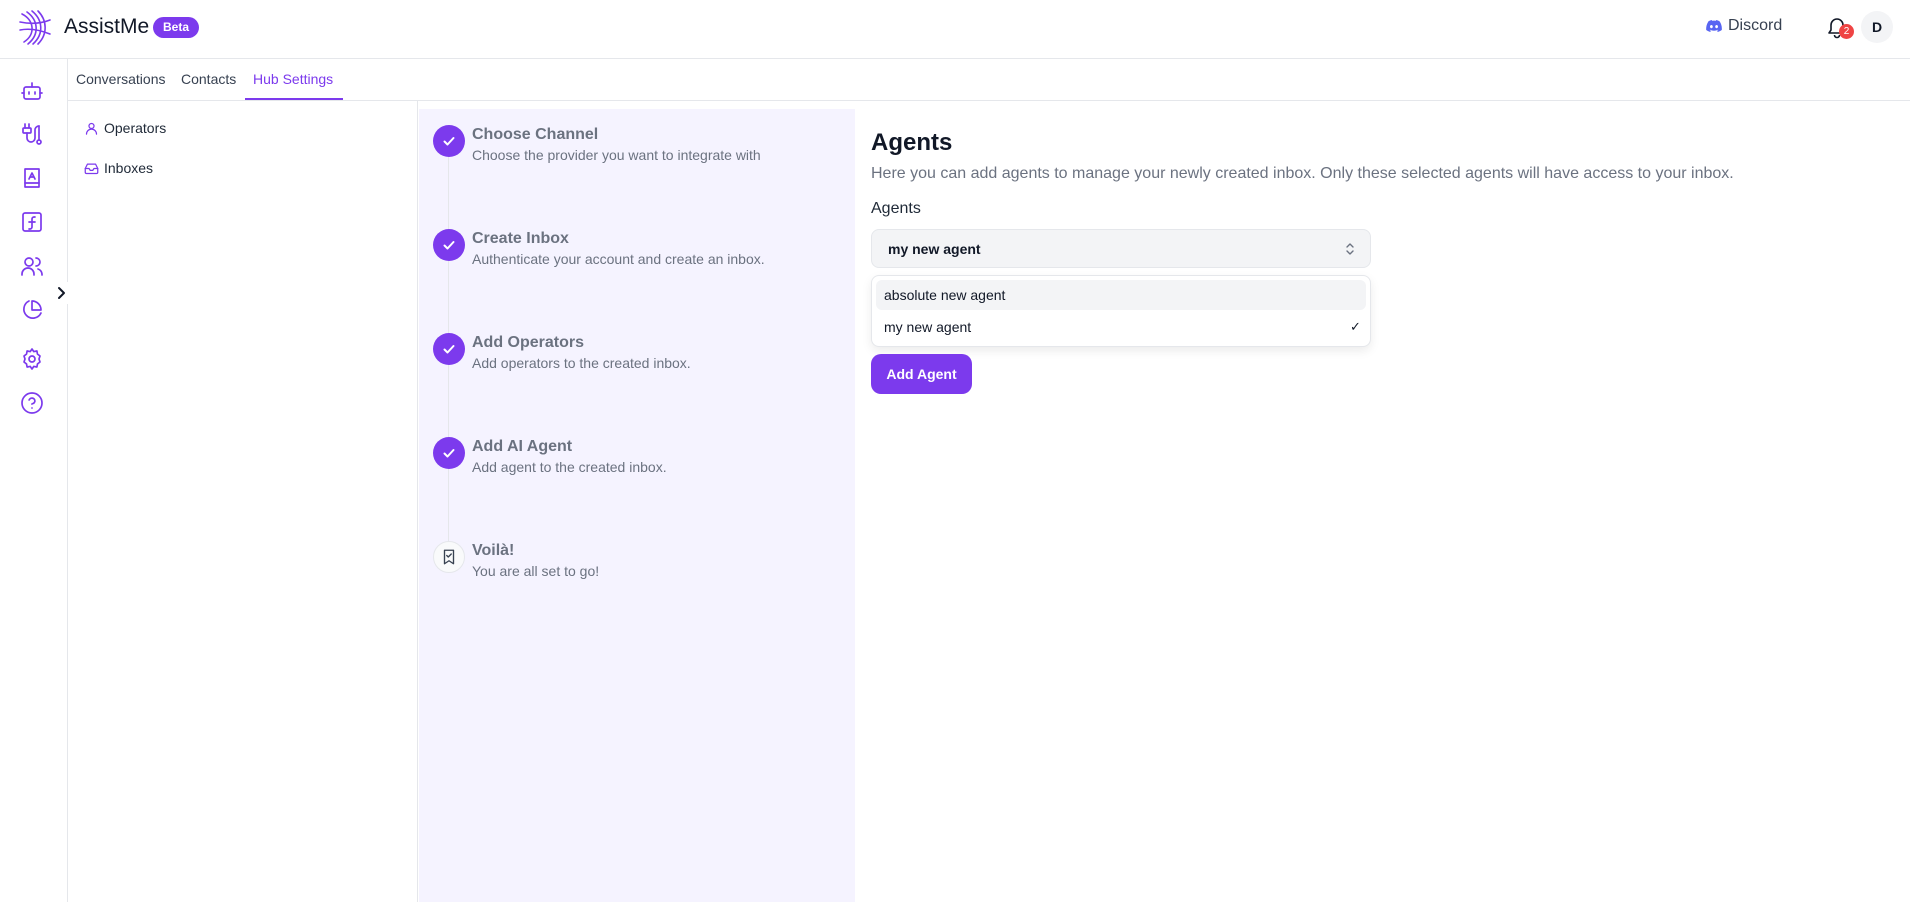 This screenshot has height=902, width=1910. What do you see at coordinates (1350, 249) in the screenshot?
I see `chevron-up-down-icon` at bounding box center [1350, 249].